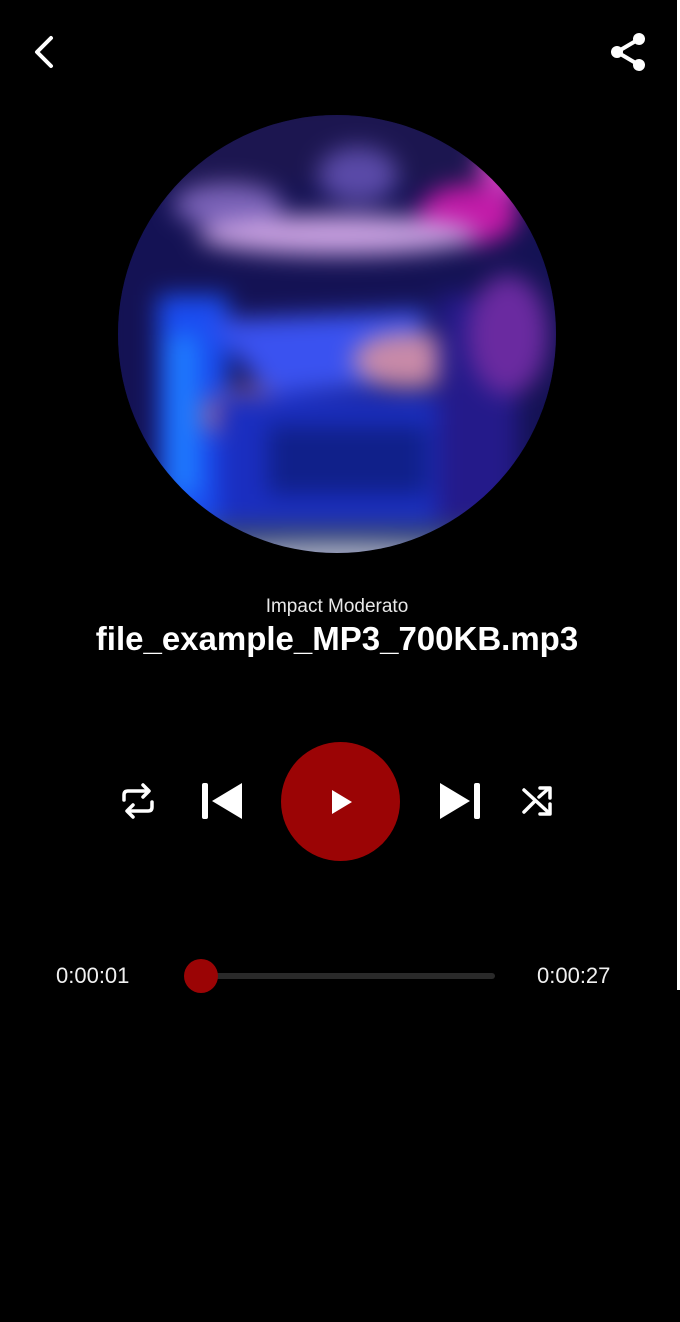 The width and height of the screenshot is (680, 1322). I want to click on chevron-left-icon, so click(44, 52).